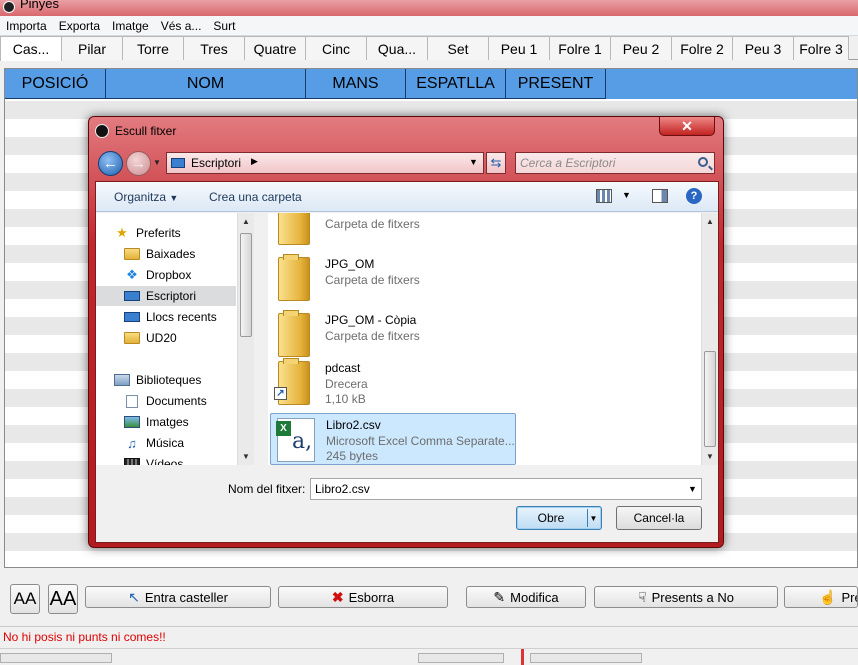 The height and width of the screenshot is (665, 858). Describe the element at coordinates (849, 597) in the screenshot. I see `presents-to-yes-label: Pre` at that location.